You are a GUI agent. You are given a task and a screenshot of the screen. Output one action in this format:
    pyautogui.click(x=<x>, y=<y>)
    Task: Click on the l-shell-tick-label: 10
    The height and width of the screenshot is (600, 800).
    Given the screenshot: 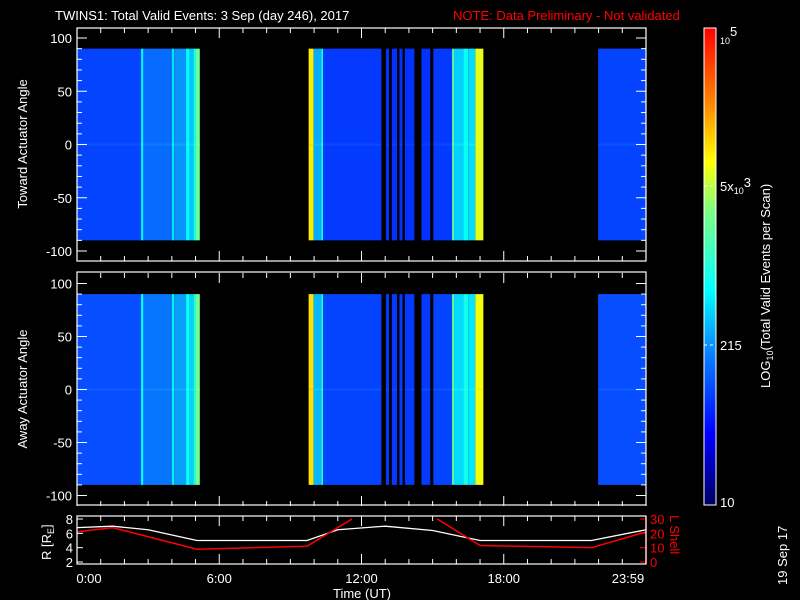 What is the action you would take?
    pyautogui.click(x=657, y=548)
    